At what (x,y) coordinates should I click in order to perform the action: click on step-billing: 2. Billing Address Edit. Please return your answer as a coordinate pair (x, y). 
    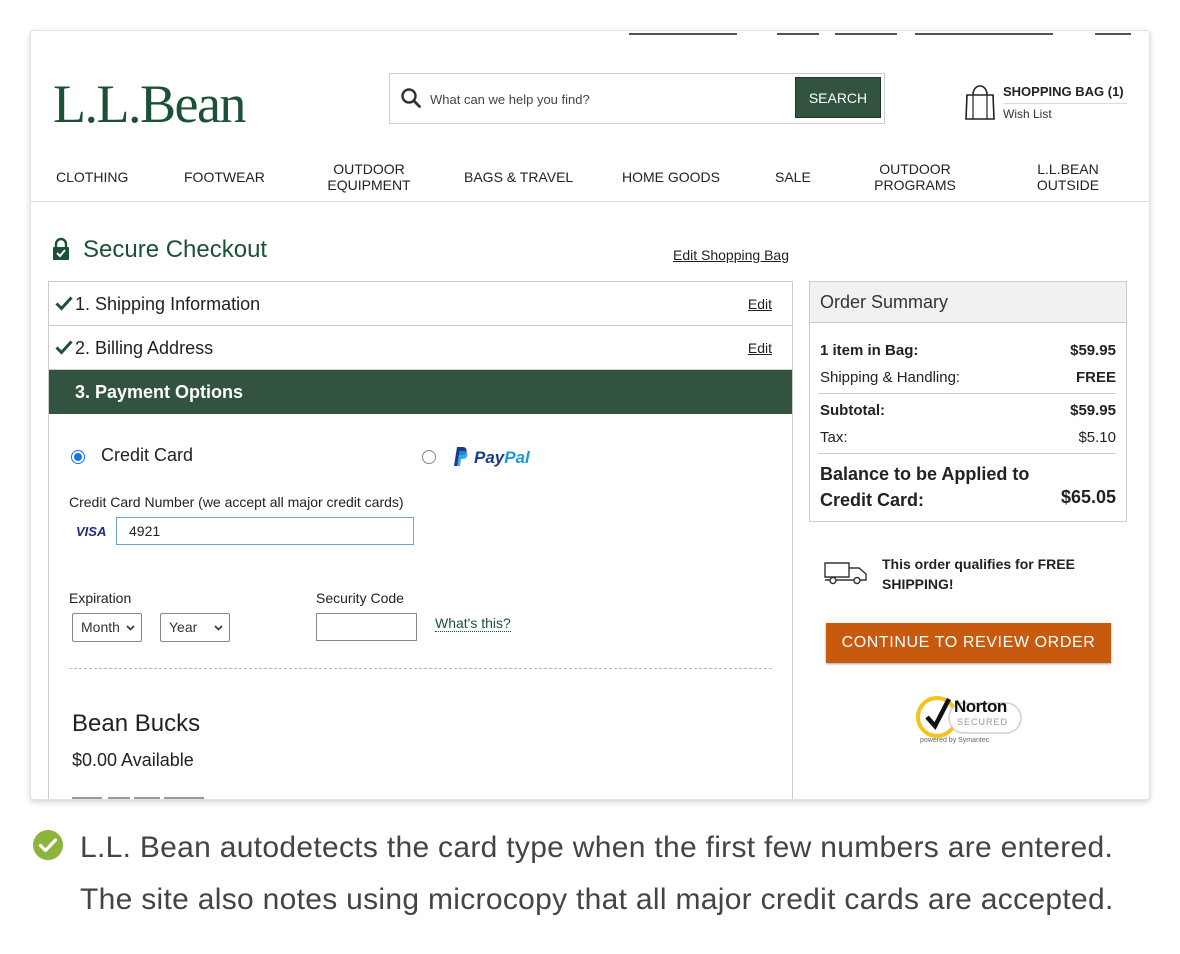
    Looking at the image, I should click on (420, 348).